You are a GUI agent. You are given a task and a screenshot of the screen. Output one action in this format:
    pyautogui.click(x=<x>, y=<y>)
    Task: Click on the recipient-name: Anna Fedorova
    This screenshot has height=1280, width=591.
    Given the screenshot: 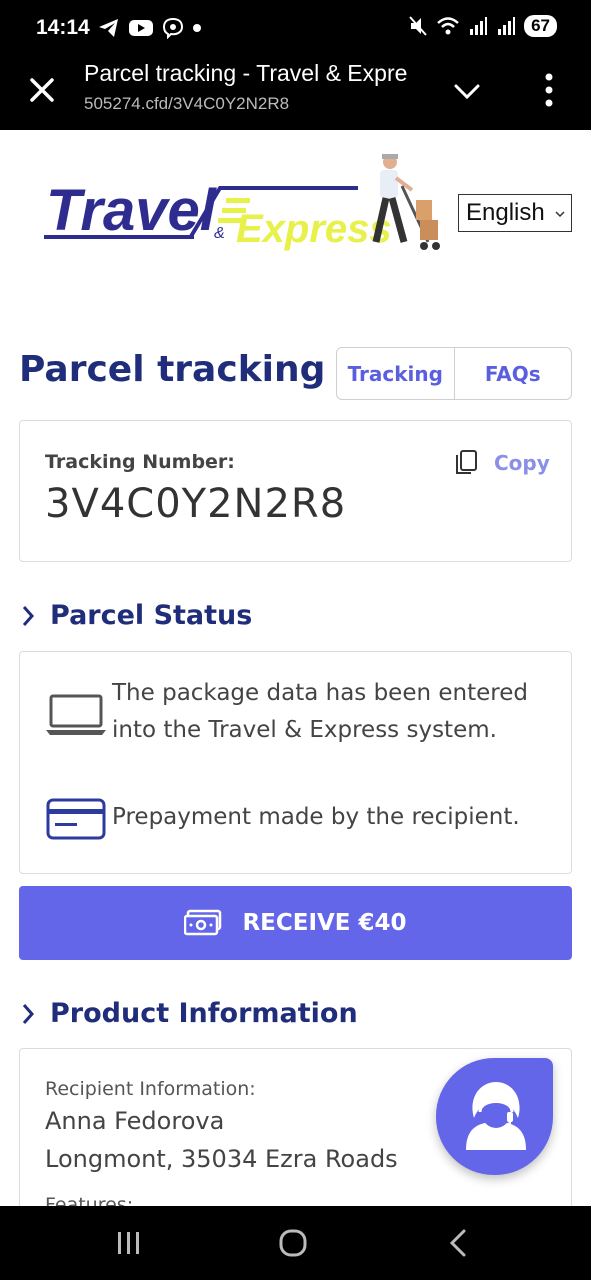 What is the action you would take?
    pyautogui.click(x=135, y=1121)
    